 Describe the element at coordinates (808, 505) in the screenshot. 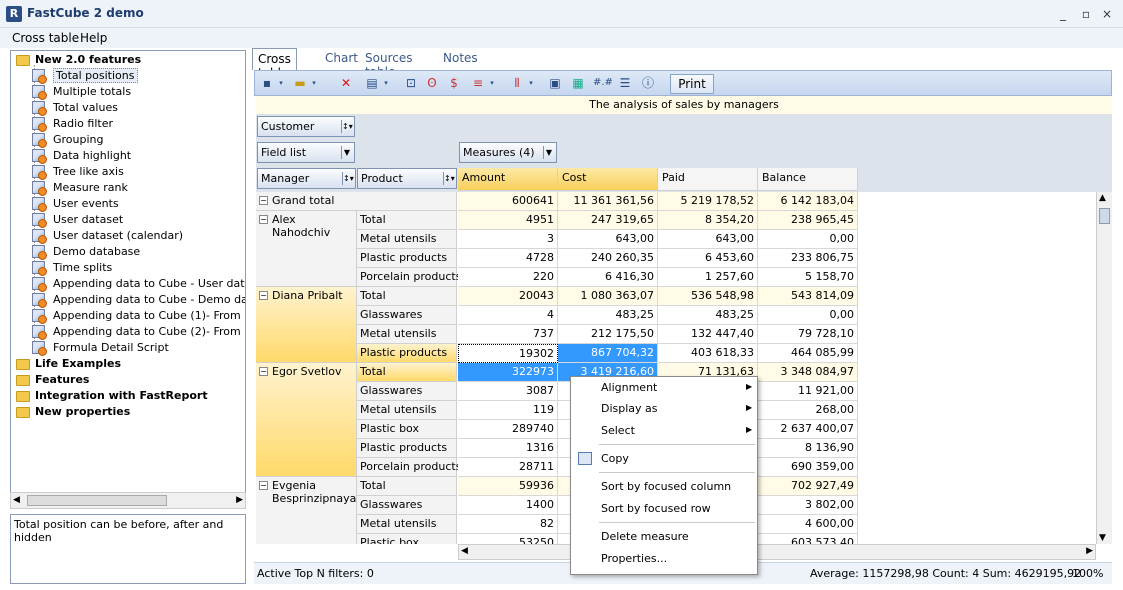

I see `grid-cell: 3 802,00` at that location.